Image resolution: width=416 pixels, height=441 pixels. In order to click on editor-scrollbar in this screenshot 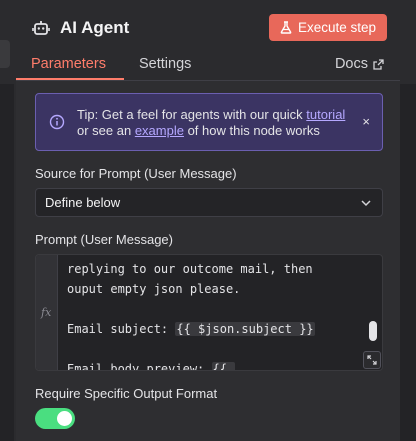, I will do `click(373, 331)`.